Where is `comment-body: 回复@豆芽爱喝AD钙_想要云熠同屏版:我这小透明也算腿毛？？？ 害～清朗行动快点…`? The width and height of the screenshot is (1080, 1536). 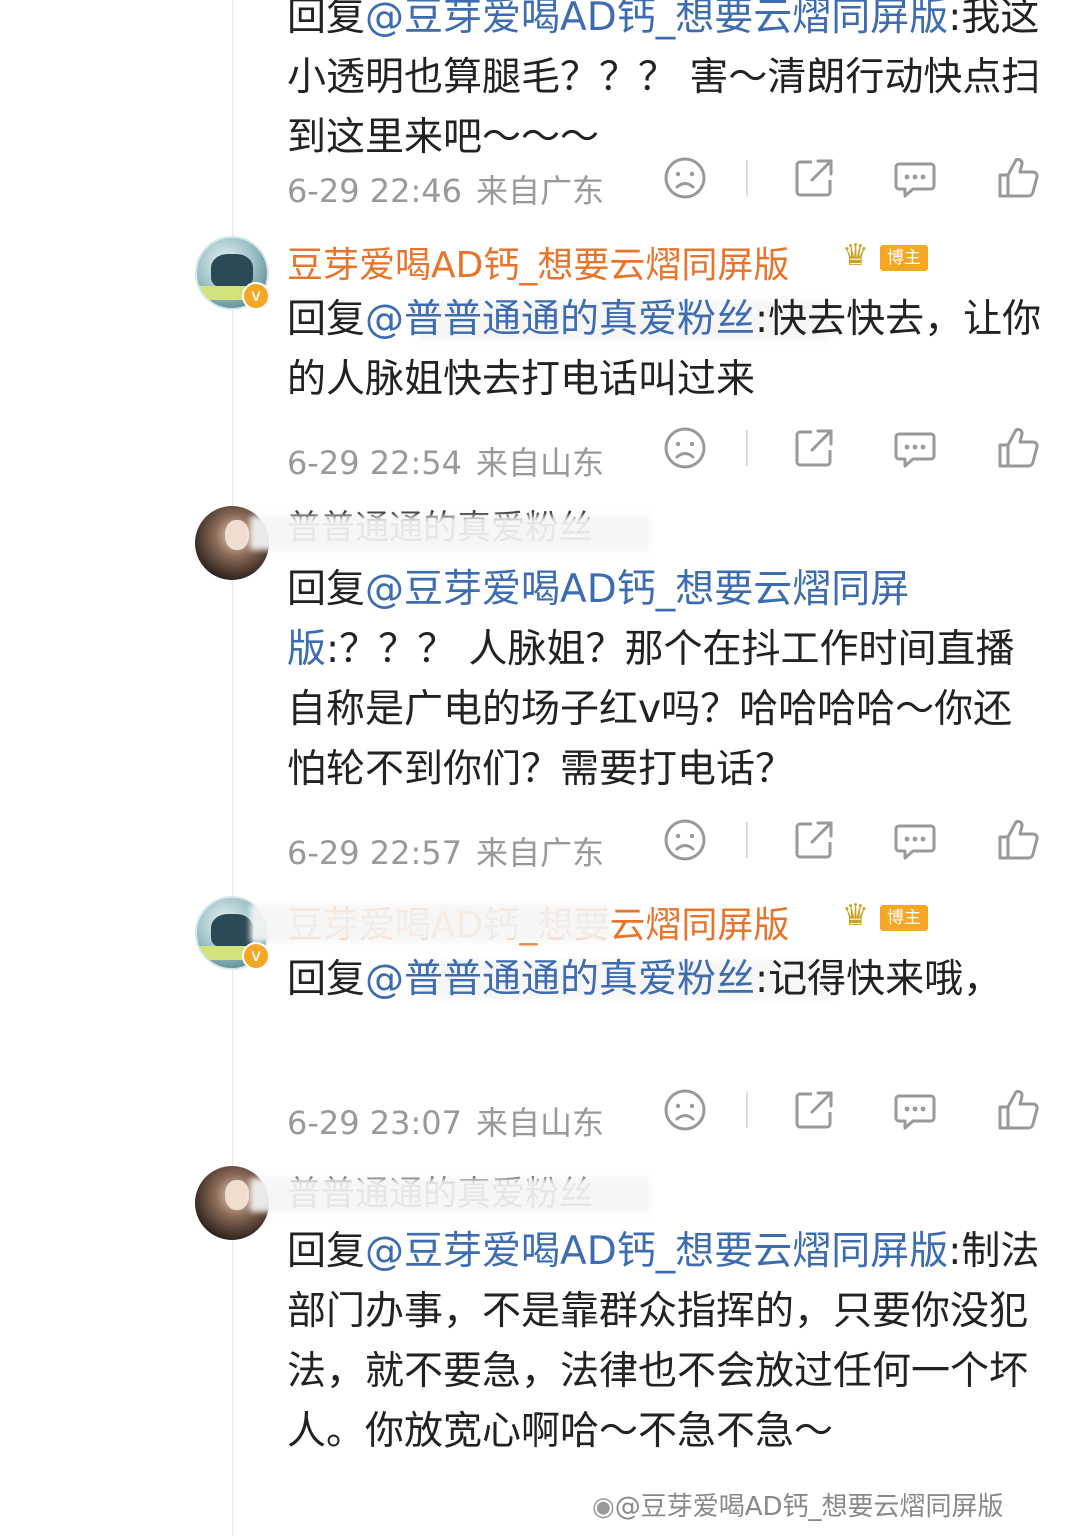 comment-body: 回复@豆芽爱喝AD钙_想要云熠同屏版:我这小透明也算腿毛？？？ 害～清朗行动快点… is located at coordinates (667, 84).